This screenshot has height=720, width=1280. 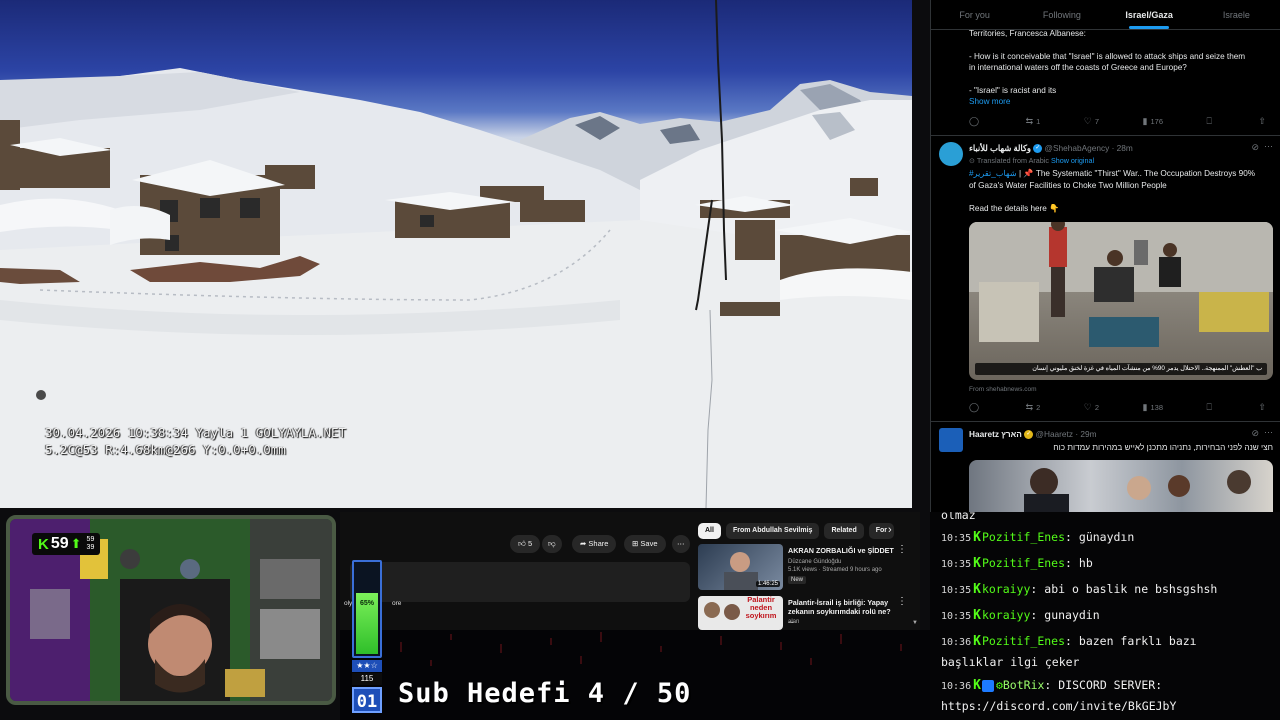 What do you see at coordinates (367, 679) in the screenshot?
I see `level-points: 115` at bounding box center [367, 679].